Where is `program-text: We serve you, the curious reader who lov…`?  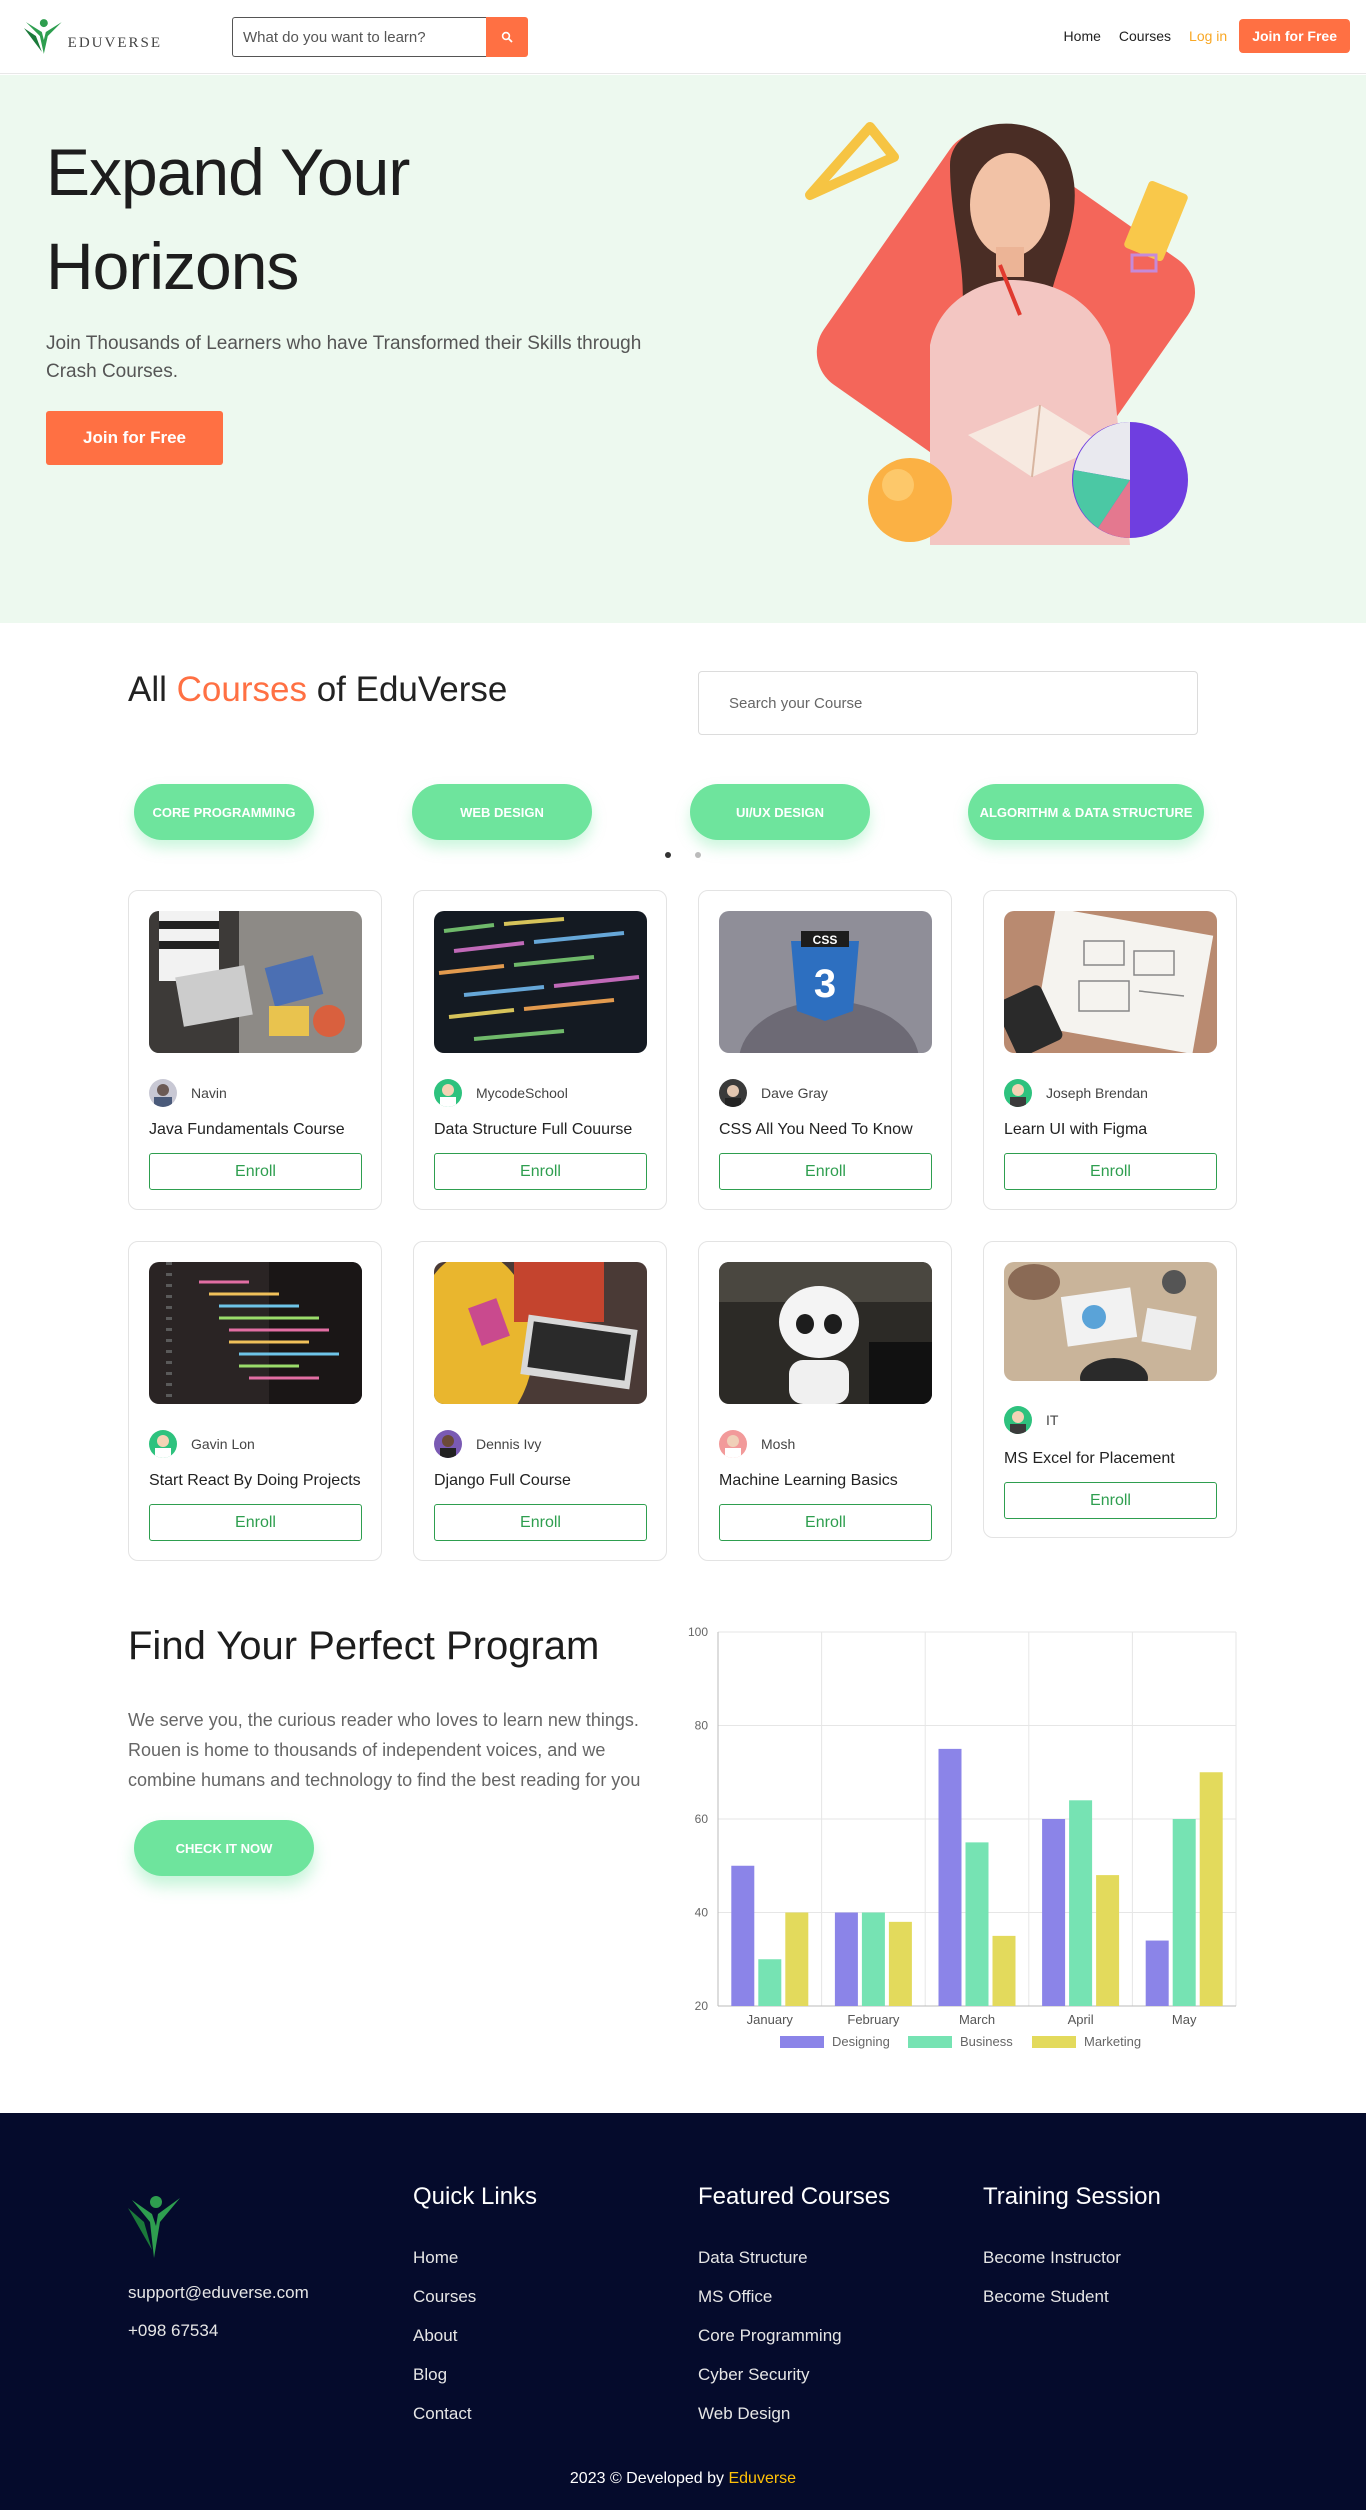
program-text: We serve you, the curious reader who lov… is located at coordinates (384, 1750).